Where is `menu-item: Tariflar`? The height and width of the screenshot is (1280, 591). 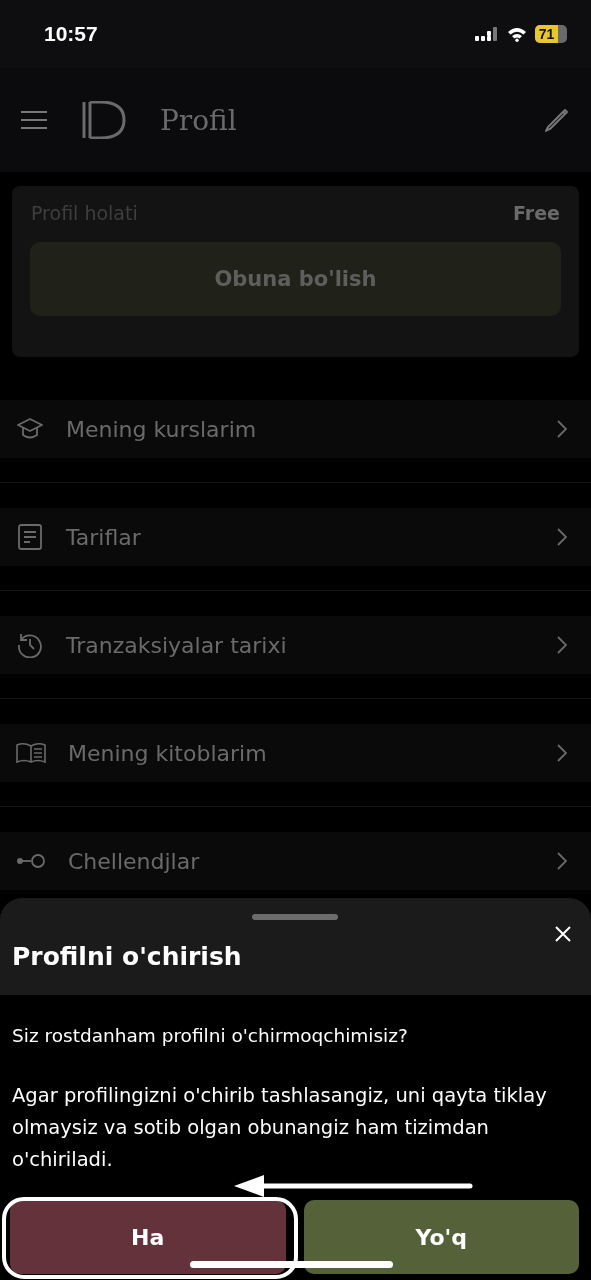
menu-item: Tariflar is located at coordinates (295, 537).